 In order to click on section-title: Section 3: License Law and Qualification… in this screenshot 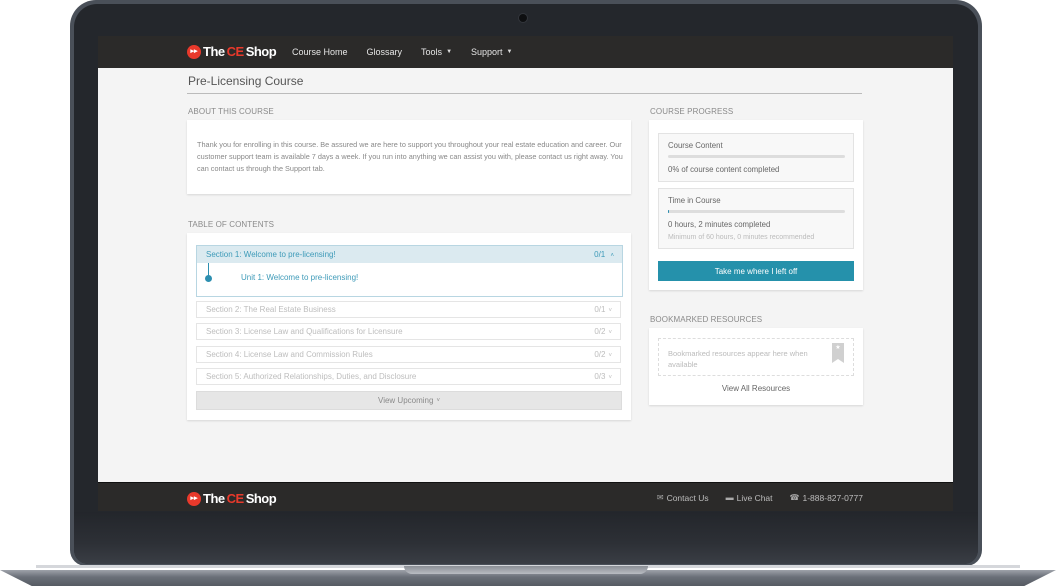, I will do `click(304, 331)`.